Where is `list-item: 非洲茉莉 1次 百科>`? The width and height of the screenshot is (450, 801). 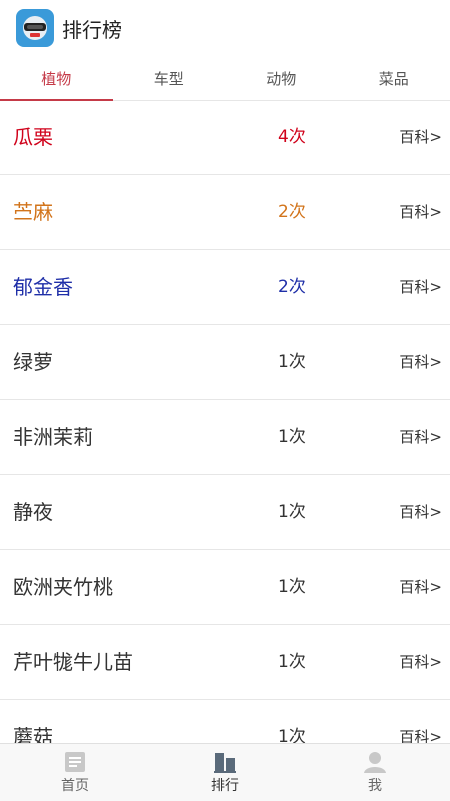
list-item: 非洲茉莉 1次 百科> is located at coordinates (225, 437).